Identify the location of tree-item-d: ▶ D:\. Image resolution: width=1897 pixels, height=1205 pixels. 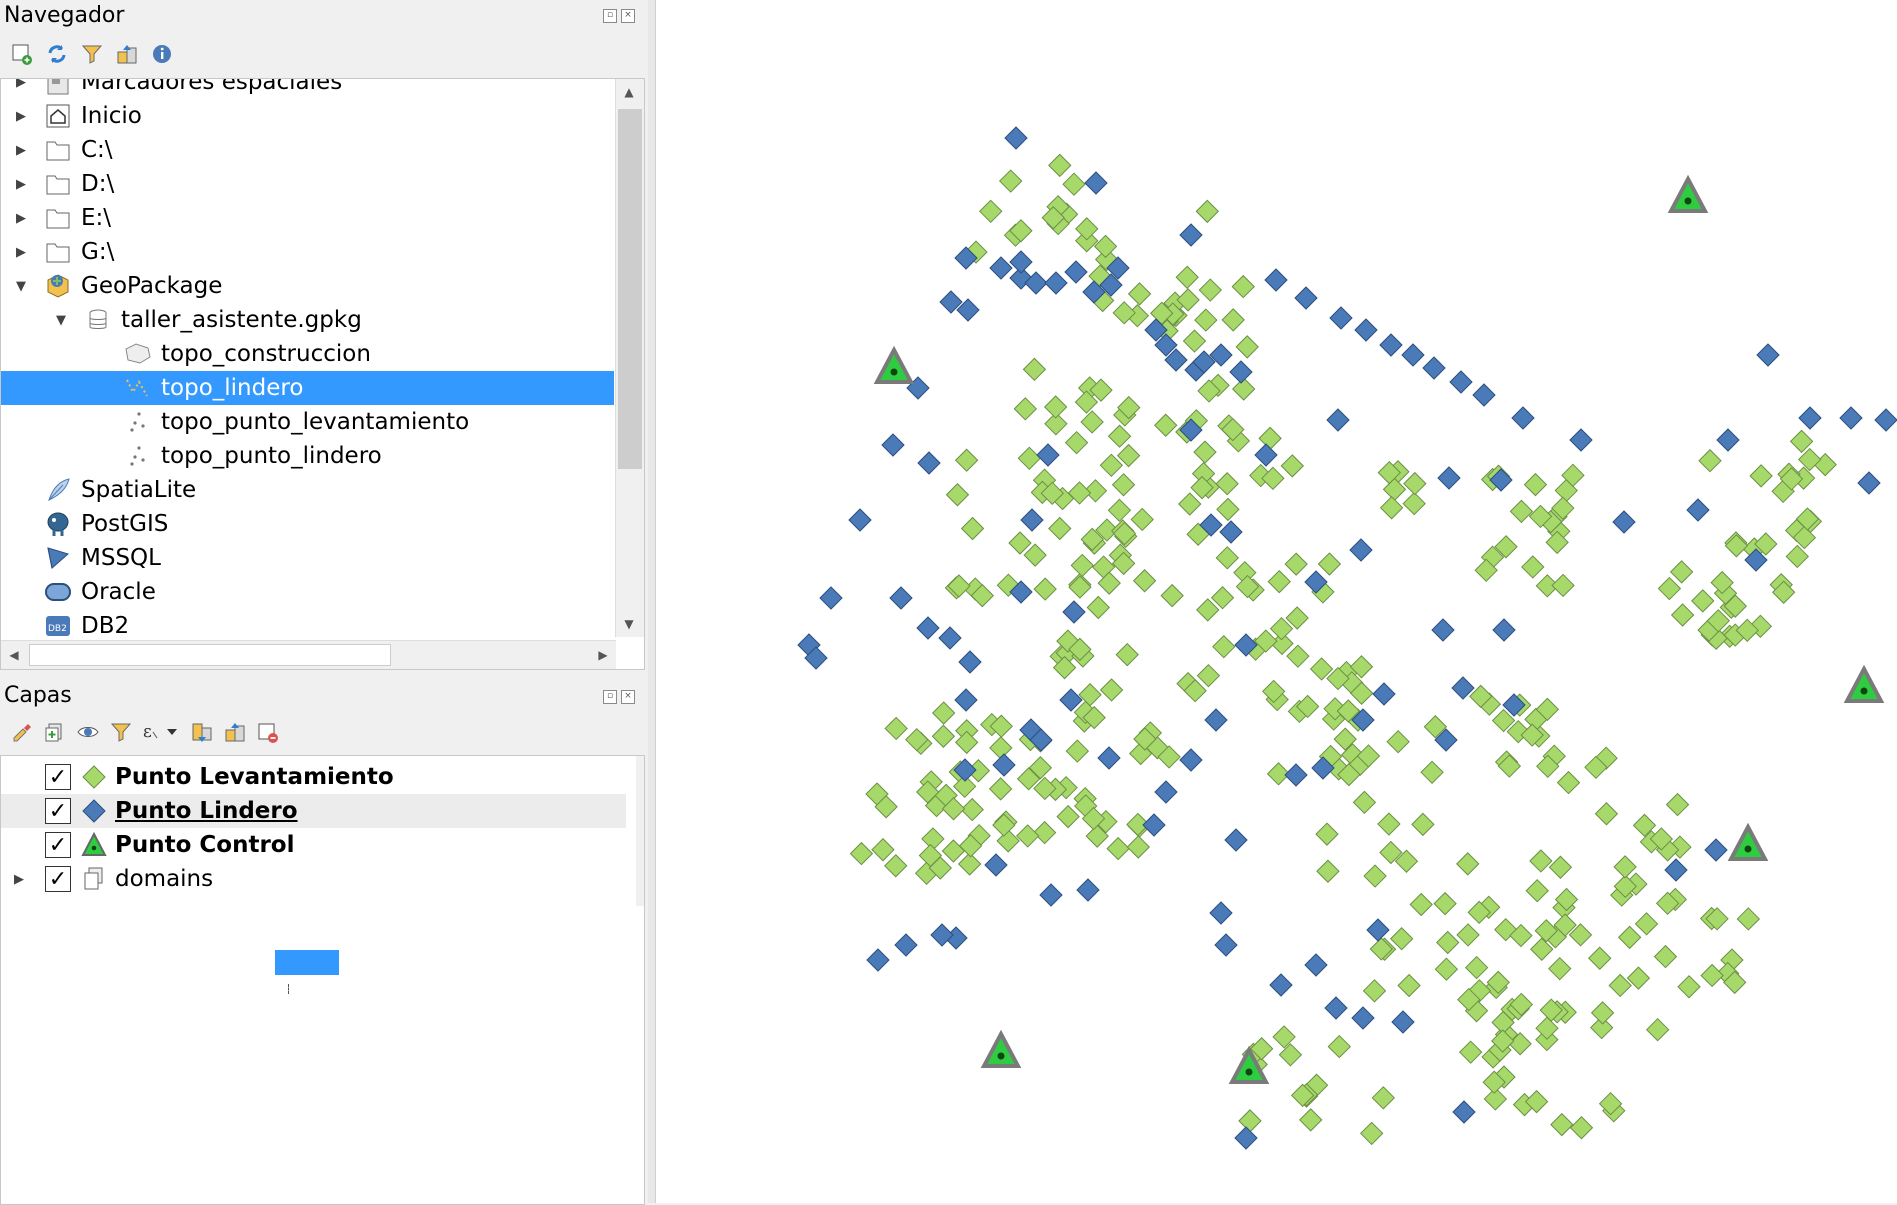
(307, 184).